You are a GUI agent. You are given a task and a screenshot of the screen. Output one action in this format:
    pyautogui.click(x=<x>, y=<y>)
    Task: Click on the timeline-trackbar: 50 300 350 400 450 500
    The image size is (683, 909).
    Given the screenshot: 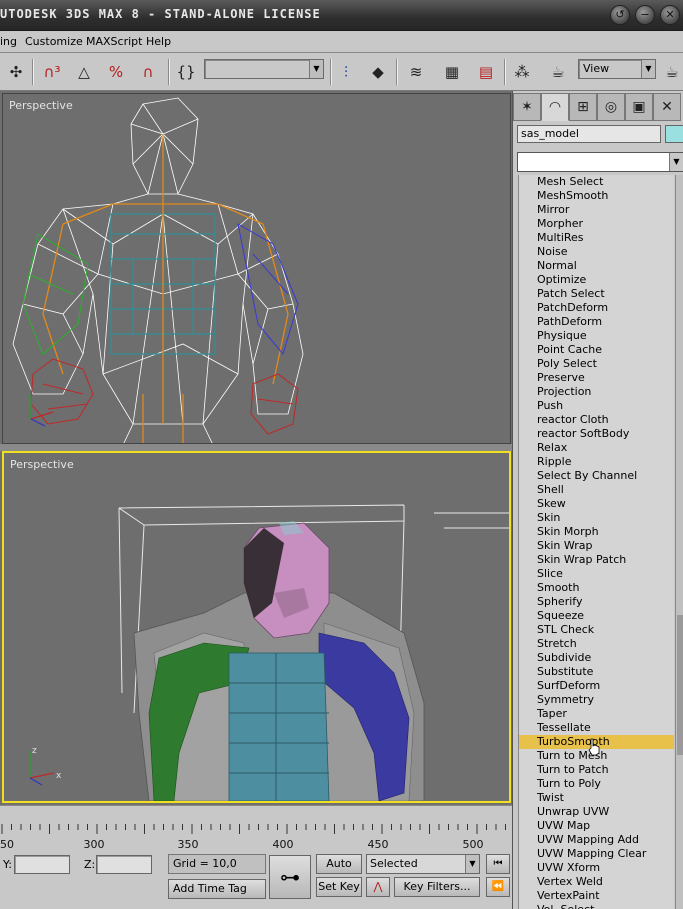 What is the action you would take?
    pyautogui.click(x=256, y=828)
    